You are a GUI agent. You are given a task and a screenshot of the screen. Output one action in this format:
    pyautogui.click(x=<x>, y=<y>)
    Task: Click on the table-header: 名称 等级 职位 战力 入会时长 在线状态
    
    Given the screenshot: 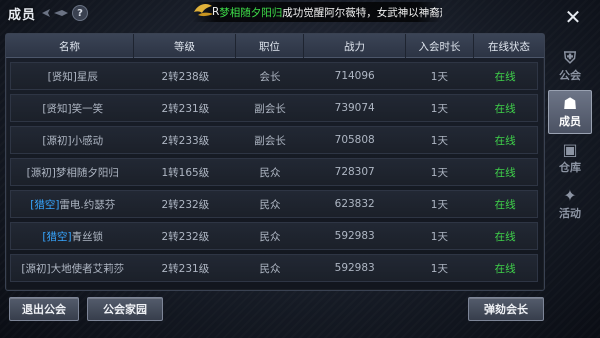 What is the action you would take?
    pyautogui.click(x=275, y=46)
    